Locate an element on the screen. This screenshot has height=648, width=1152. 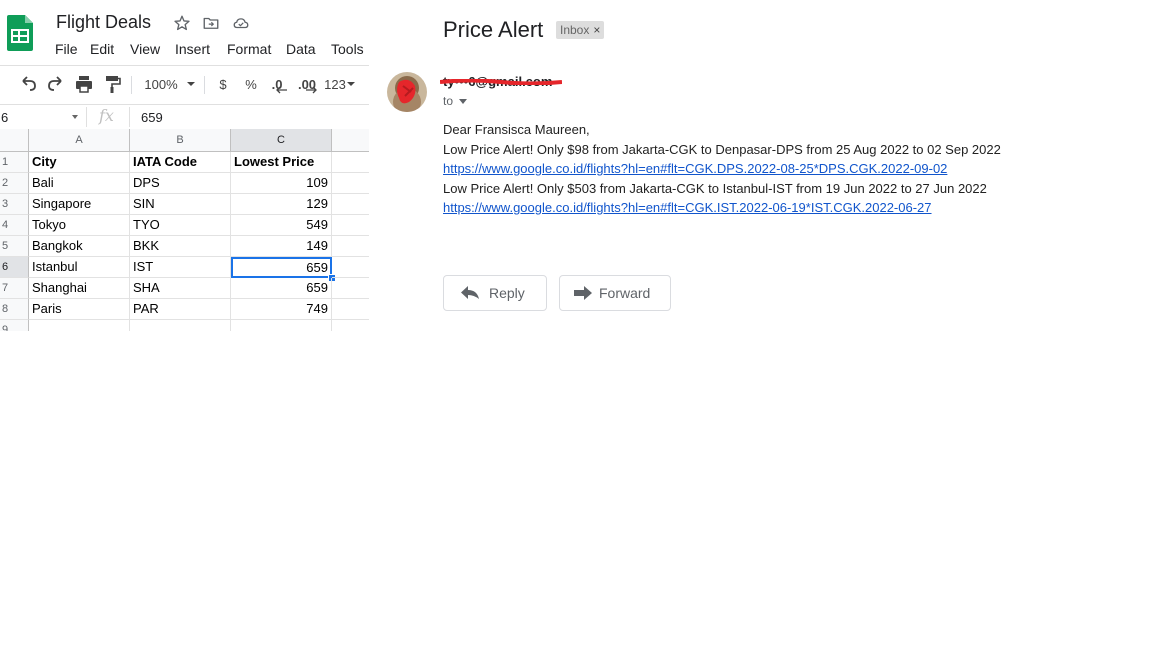
reply-label: Reply is located at coordinates (507, 293).